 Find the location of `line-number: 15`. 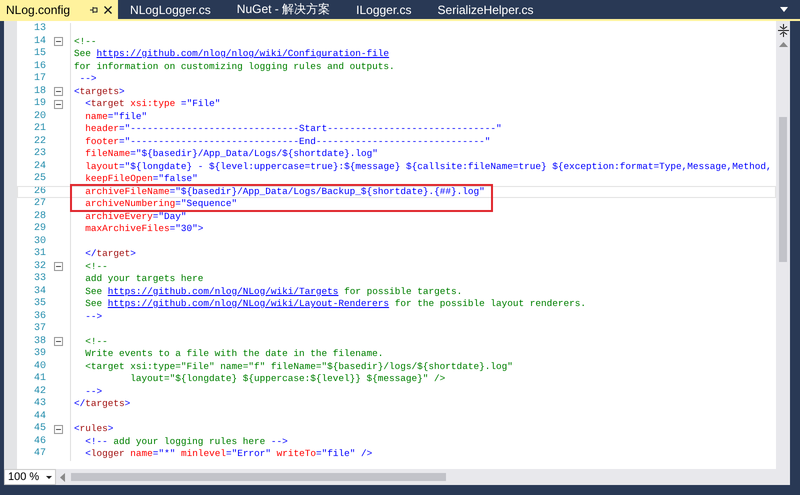

line-number: 15 is located at coordinates (39, 54).